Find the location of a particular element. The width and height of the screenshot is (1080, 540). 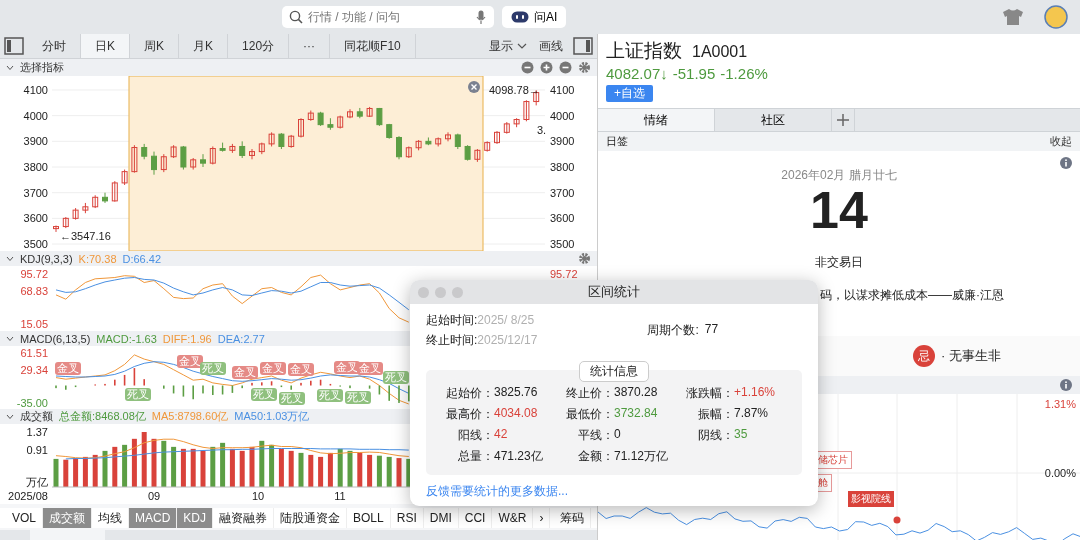

low-price-label: ←3547.16 is located at coordinates (85, 236).